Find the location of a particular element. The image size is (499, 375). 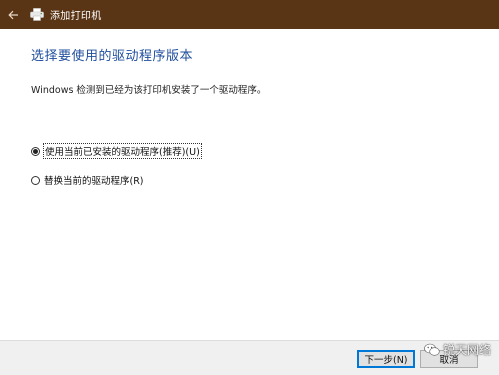

radio-button-unselected is located at coordinates (35, 180).